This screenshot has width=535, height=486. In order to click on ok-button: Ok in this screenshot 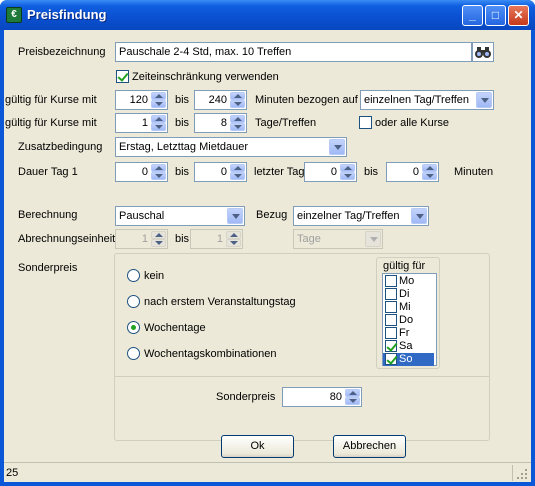, I will do `click(257, 446)`.